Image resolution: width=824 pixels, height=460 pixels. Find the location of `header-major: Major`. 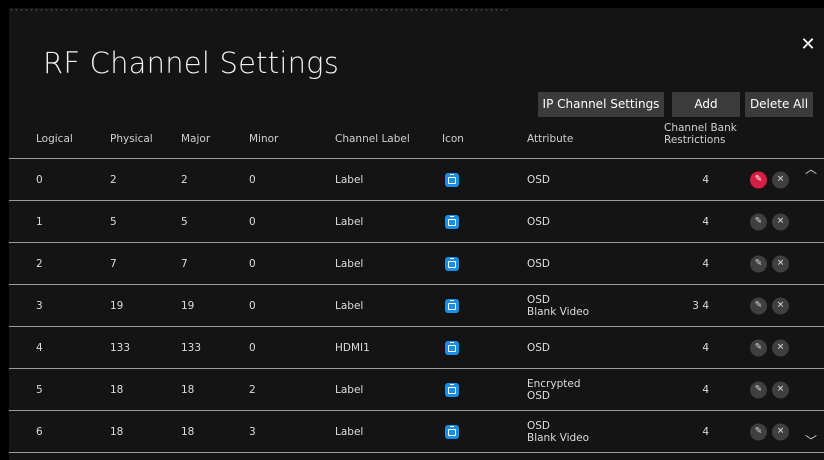

header-major: Major is located at coordinates (196, 139).